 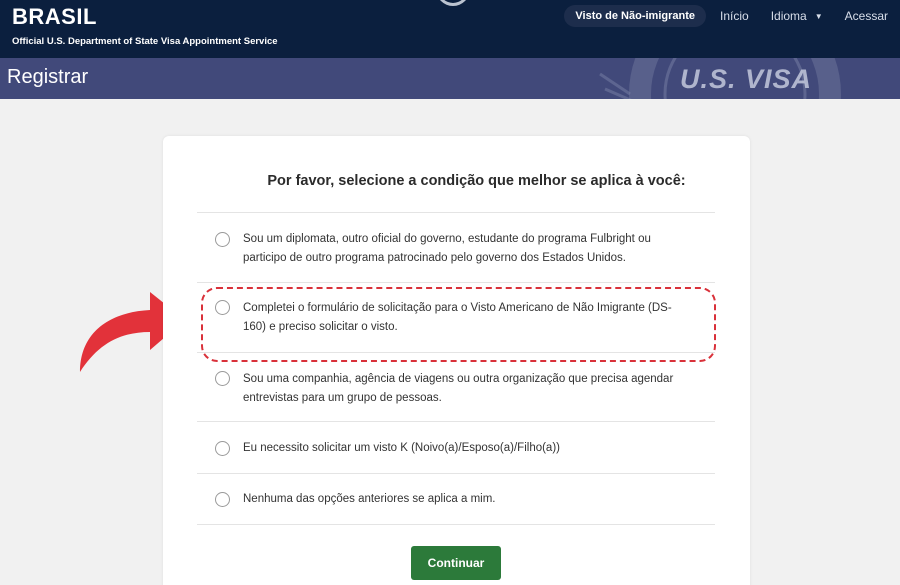 What do you see at coordinates (746, 79) in the screenshot?
I see `seal-text: U.S. VISA` at bounding box center [746, 79].